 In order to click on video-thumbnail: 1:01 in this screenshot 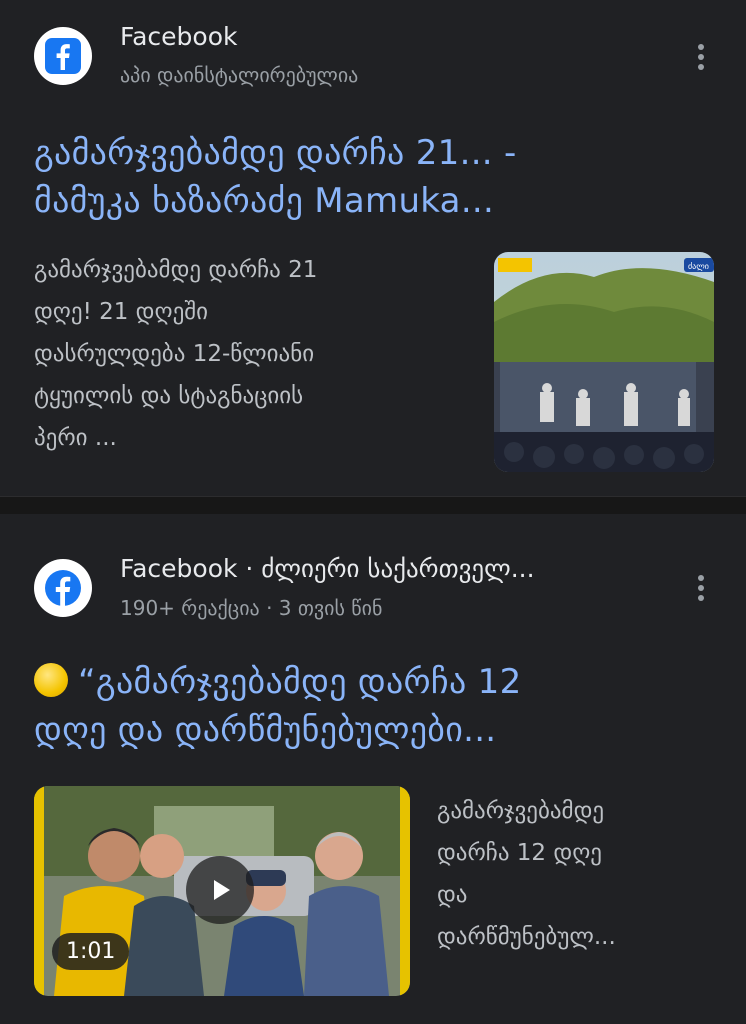, I will do `click(222, 891)`.